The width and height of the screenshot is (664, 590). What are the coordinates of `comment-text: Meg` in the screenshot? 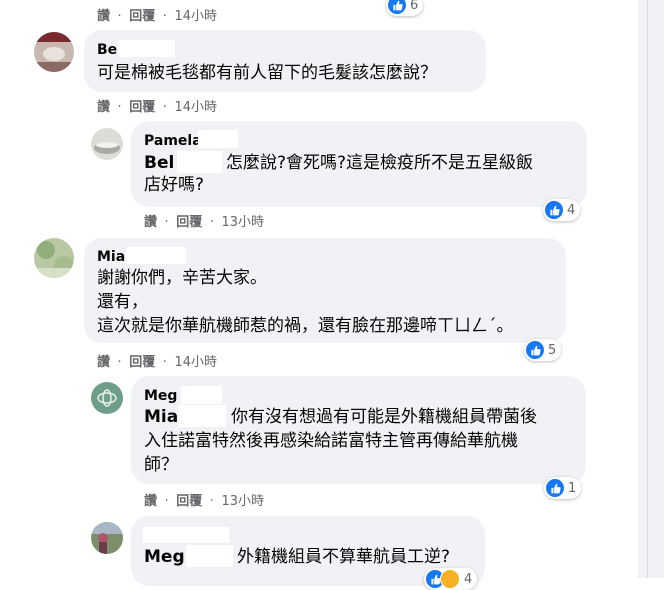 It's located at (164, 557).